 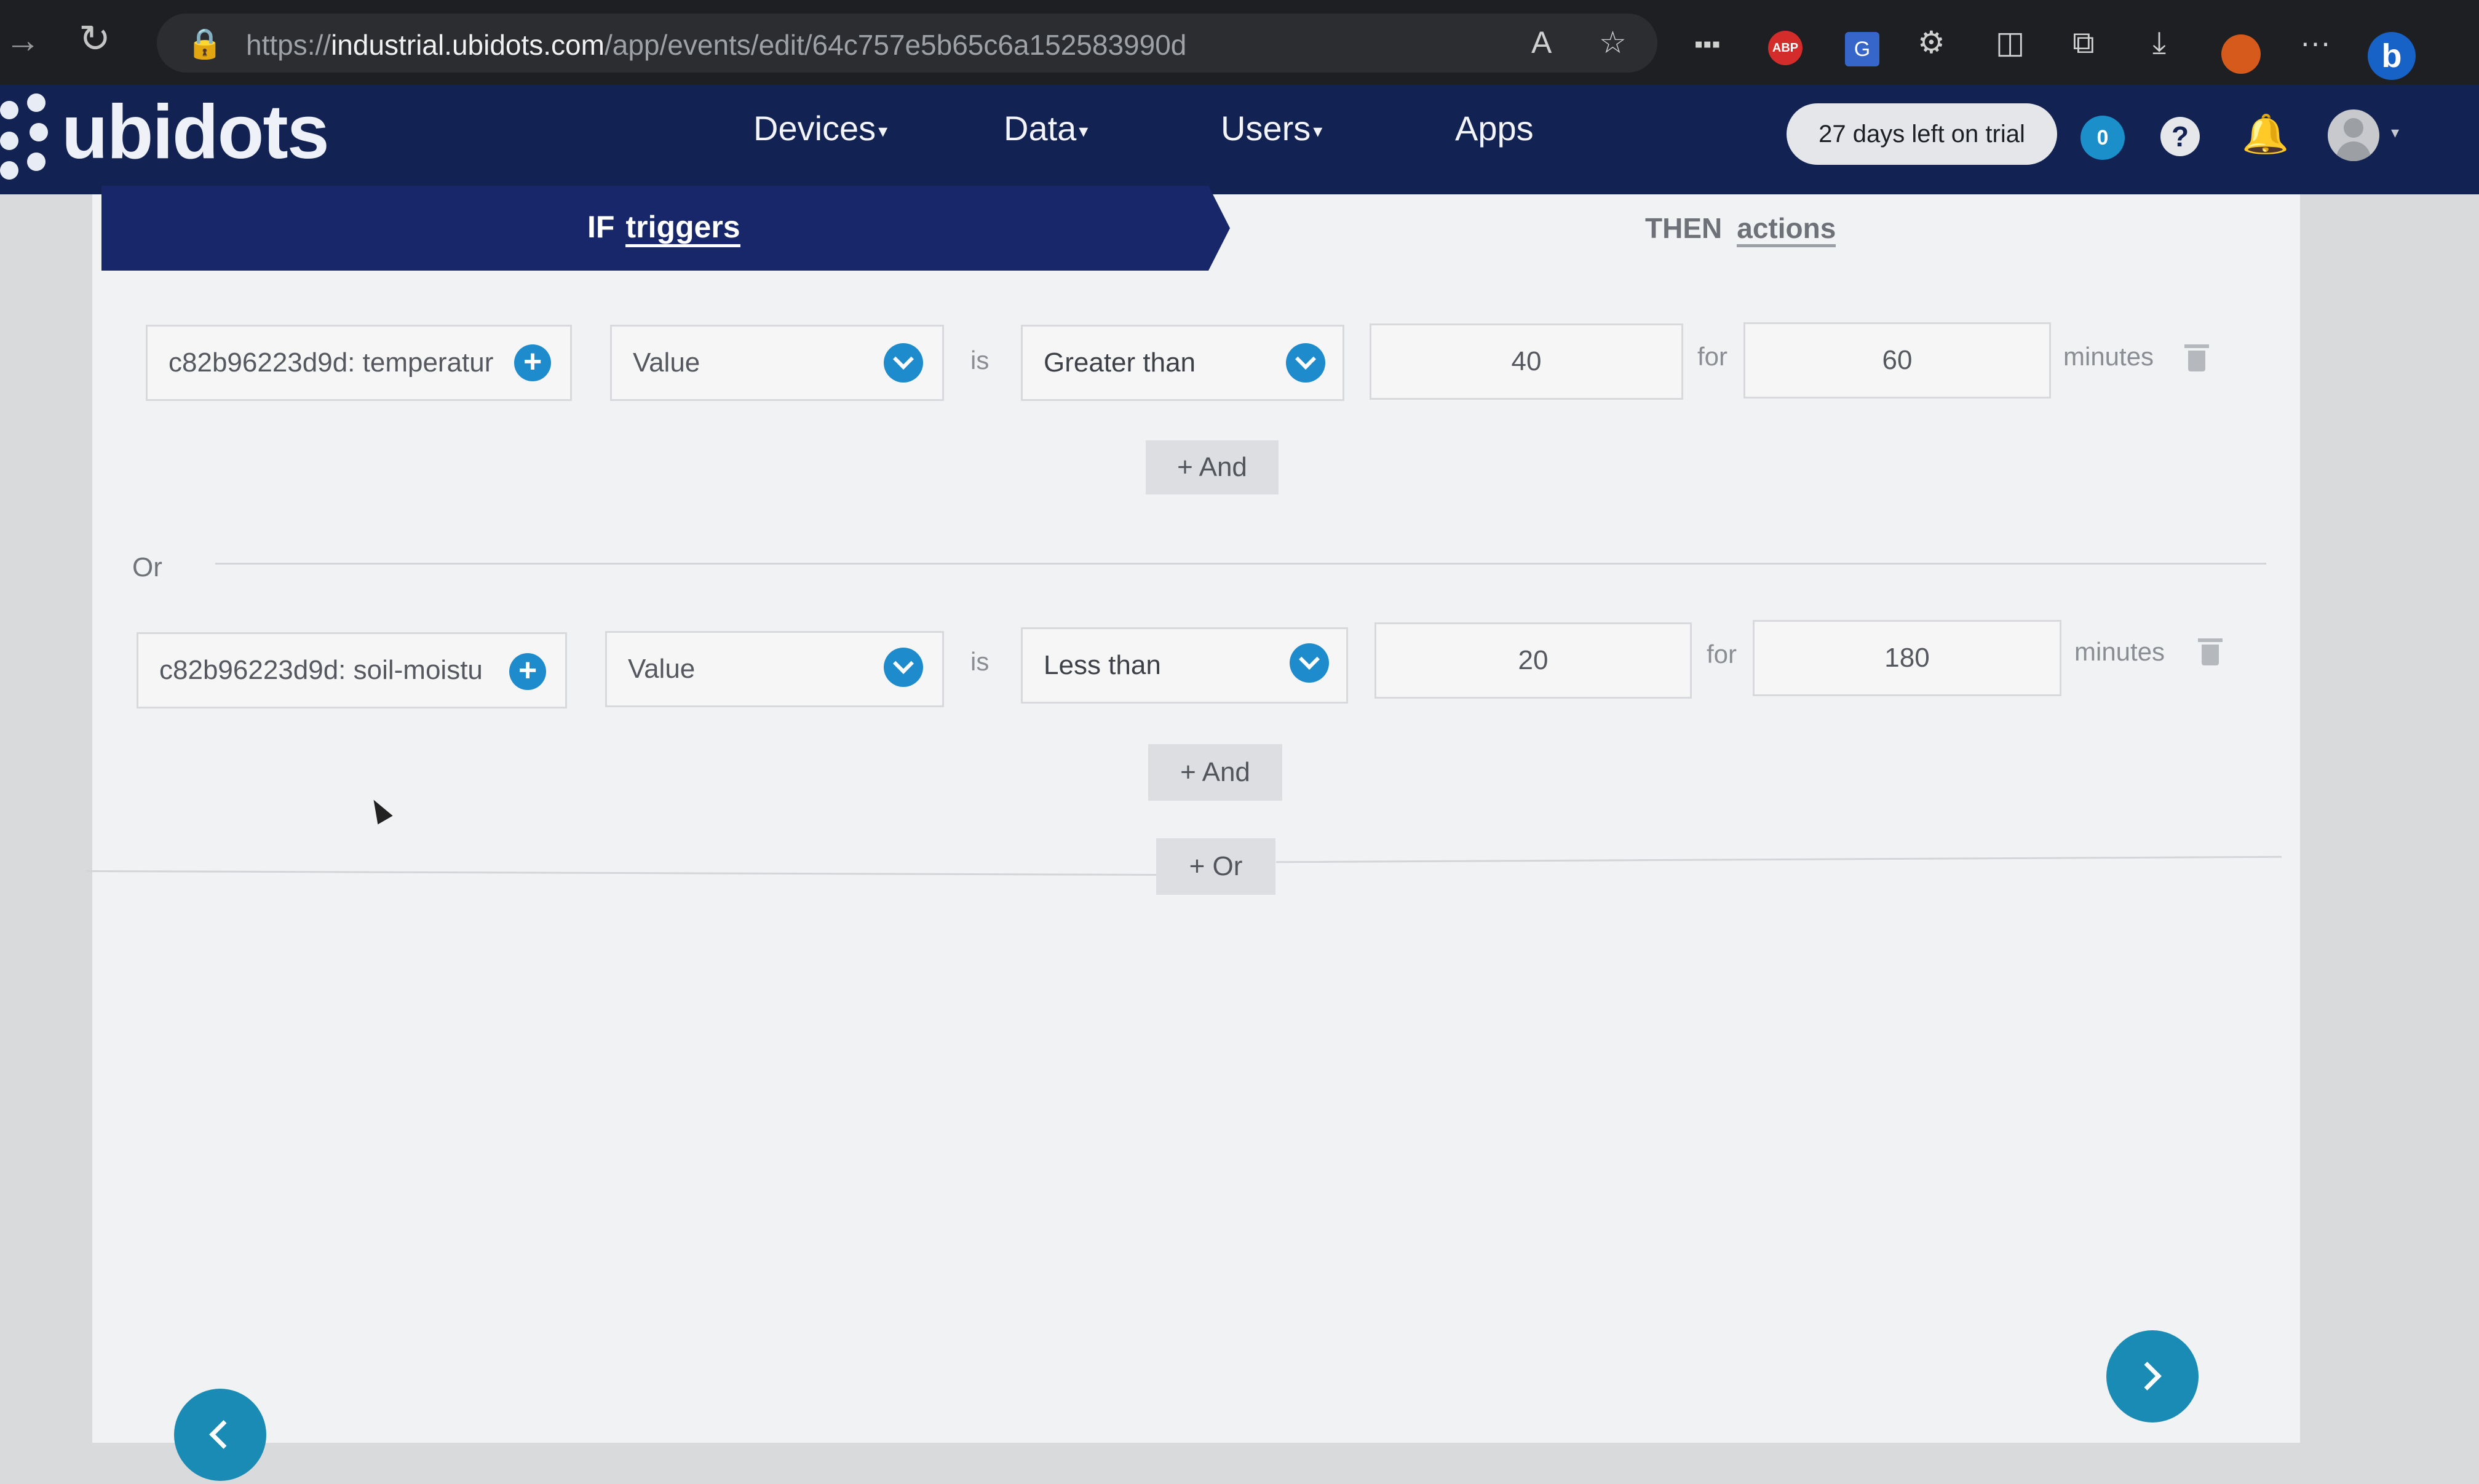 I want to click on nav-apps-label: Apps, so click(x=1494, y=128).